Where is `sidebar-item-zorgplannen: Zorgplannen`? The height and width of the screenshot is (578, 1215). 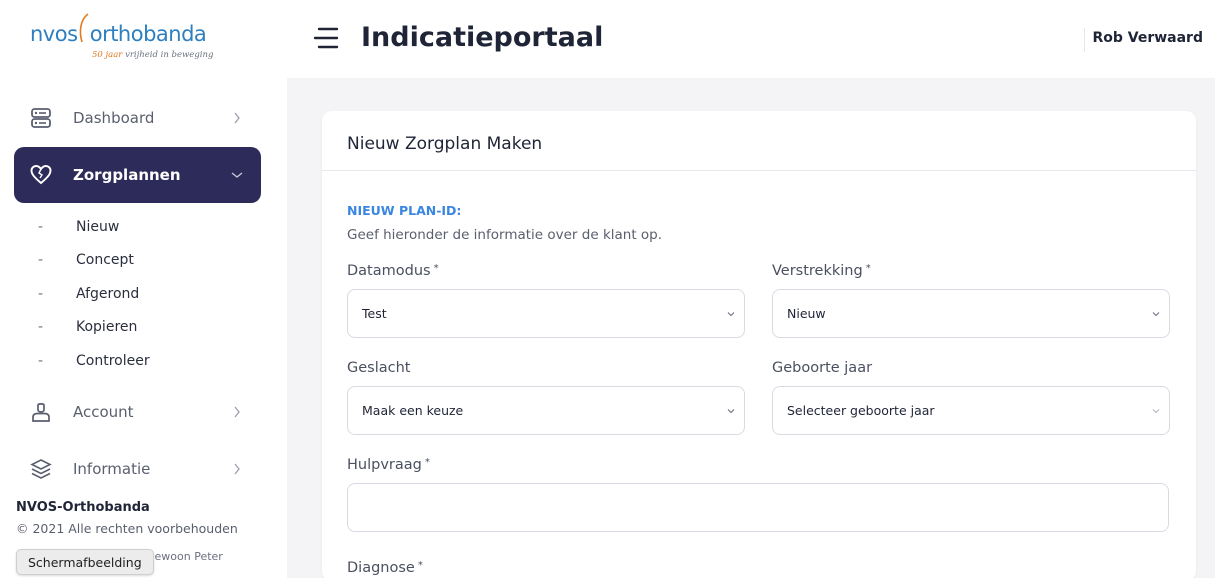 sidebar-item-zorgplannen: Zorgplannen is located at coordinates (137, 175).